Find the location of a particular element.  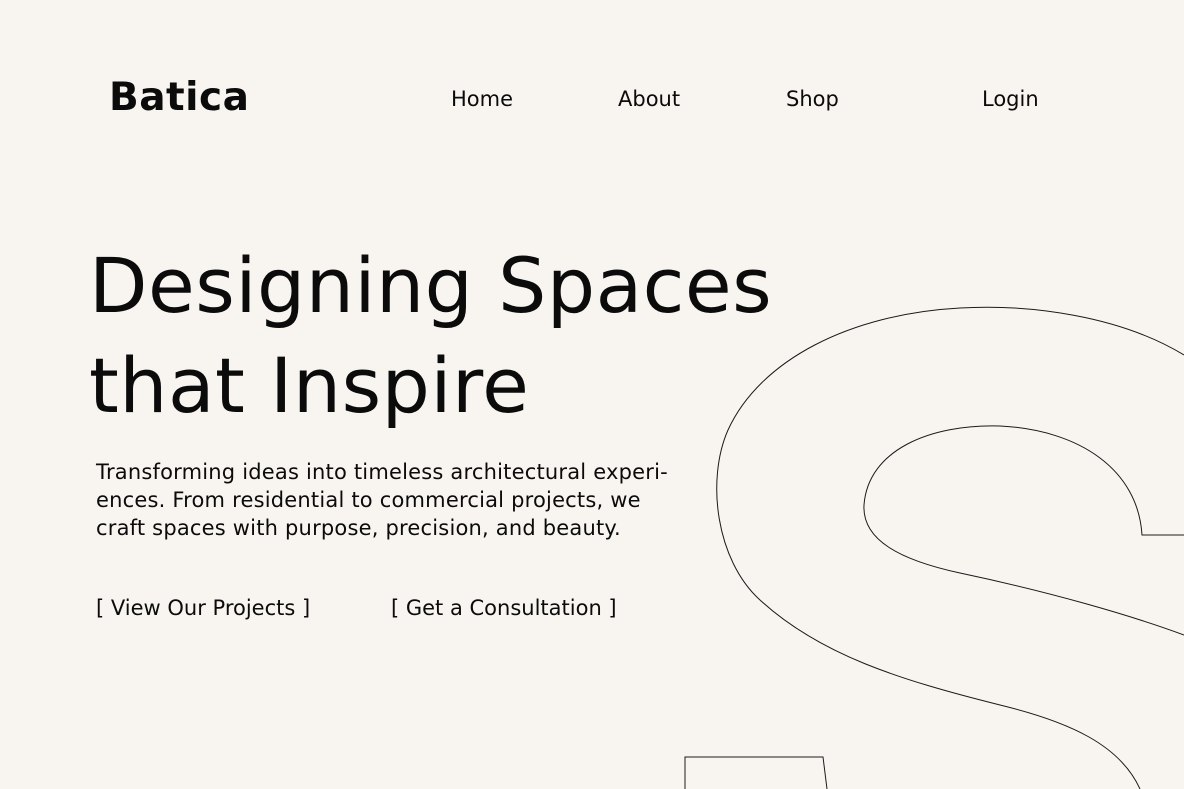

nav-link-login: Login is located at coordinates (1010, 99).